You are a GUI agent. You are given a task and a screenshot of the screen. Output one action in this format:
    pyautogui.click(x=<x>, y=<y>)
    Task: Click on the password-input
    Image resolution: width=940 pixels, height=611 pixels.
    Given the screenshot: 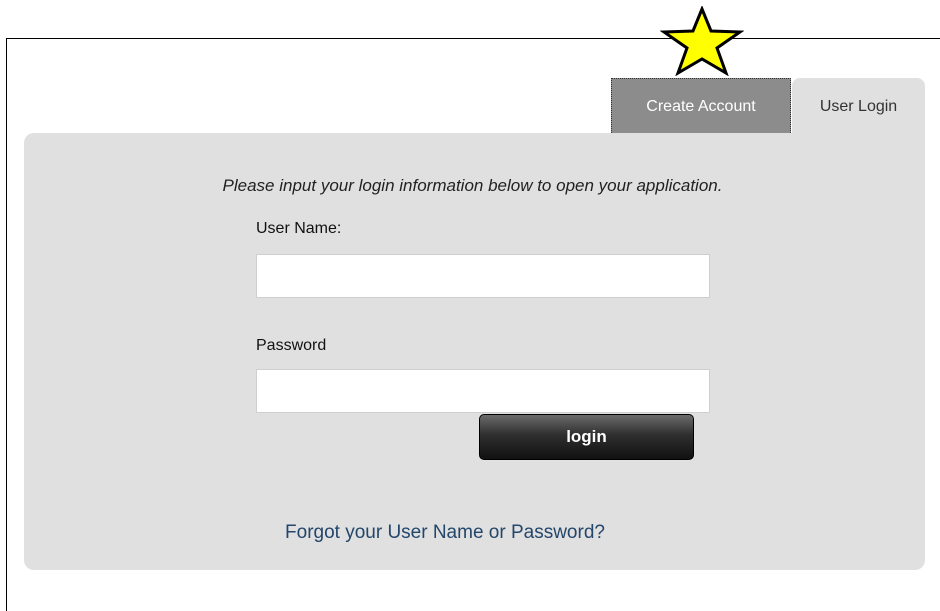 What is the action you would take?
    pyautogui.click(x=483, y=391)
    